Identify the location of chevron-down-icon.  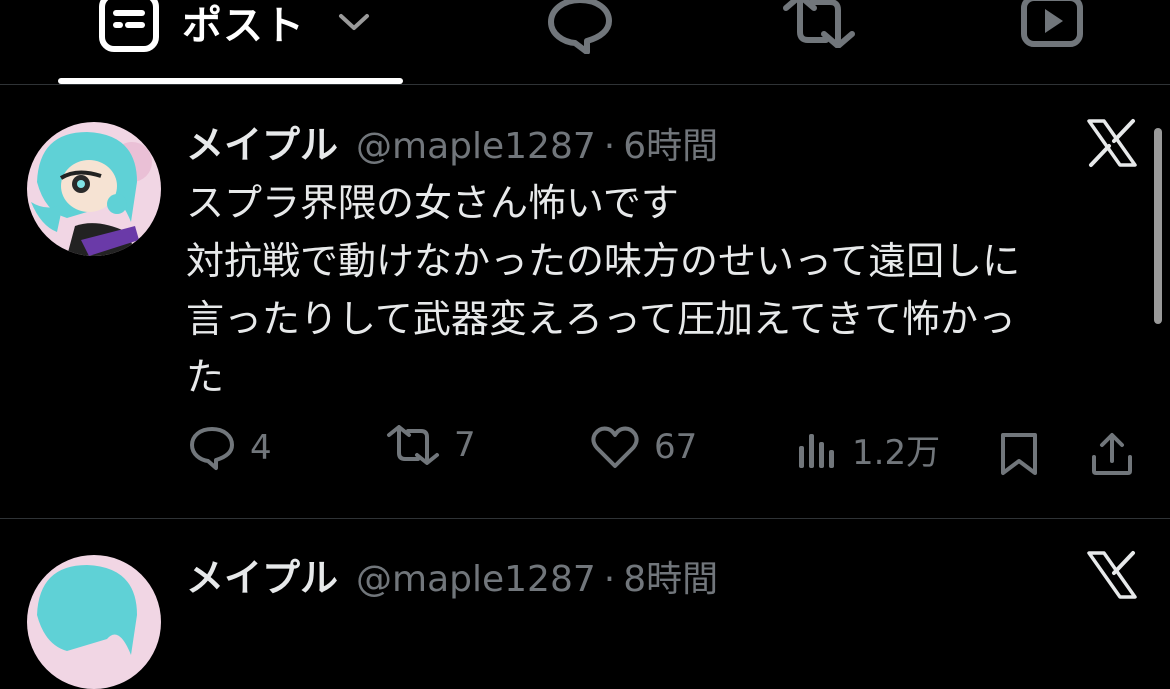
(354, 22).